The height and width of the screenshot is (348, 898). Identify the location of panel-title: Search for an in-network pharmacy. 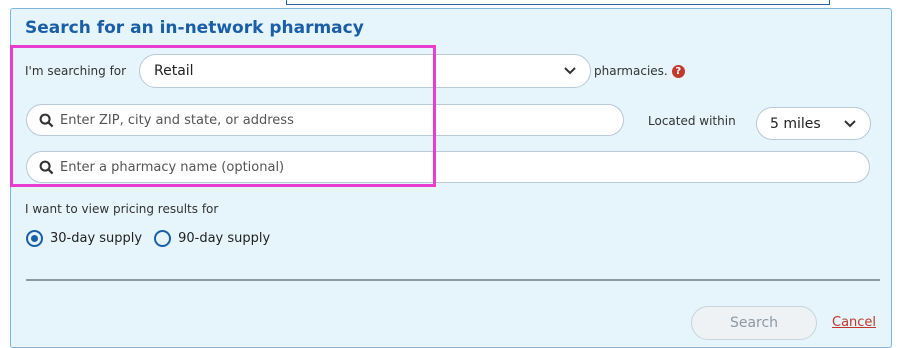
(194, 28).